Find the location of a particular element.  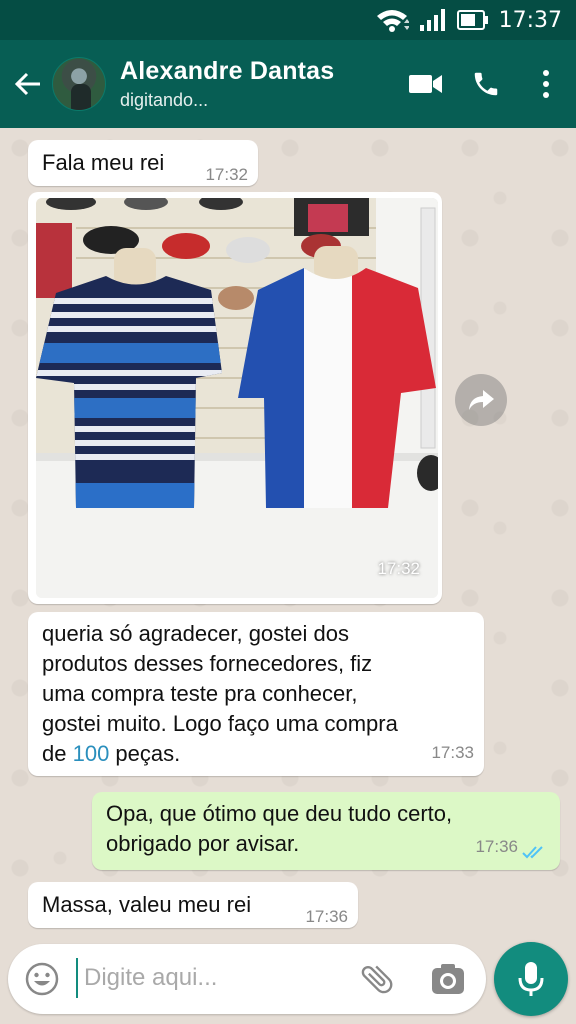

text-segment: peças. is located at coordinates (145, 753).